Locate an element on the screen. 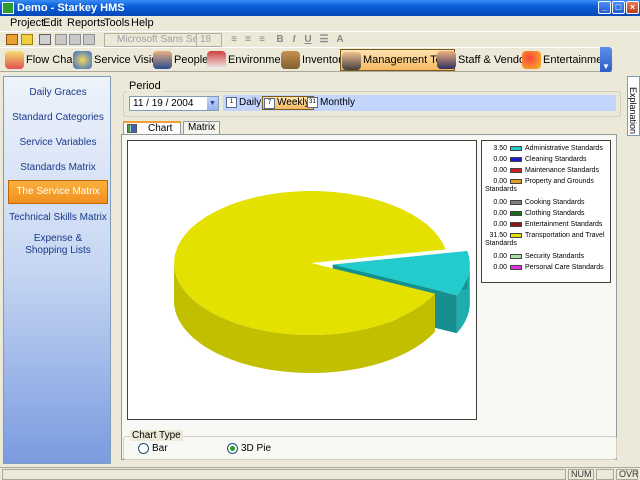 The width and height of the screenshot is (640, 480). period-daily-label: Daily is located at coordinates (250, 102).